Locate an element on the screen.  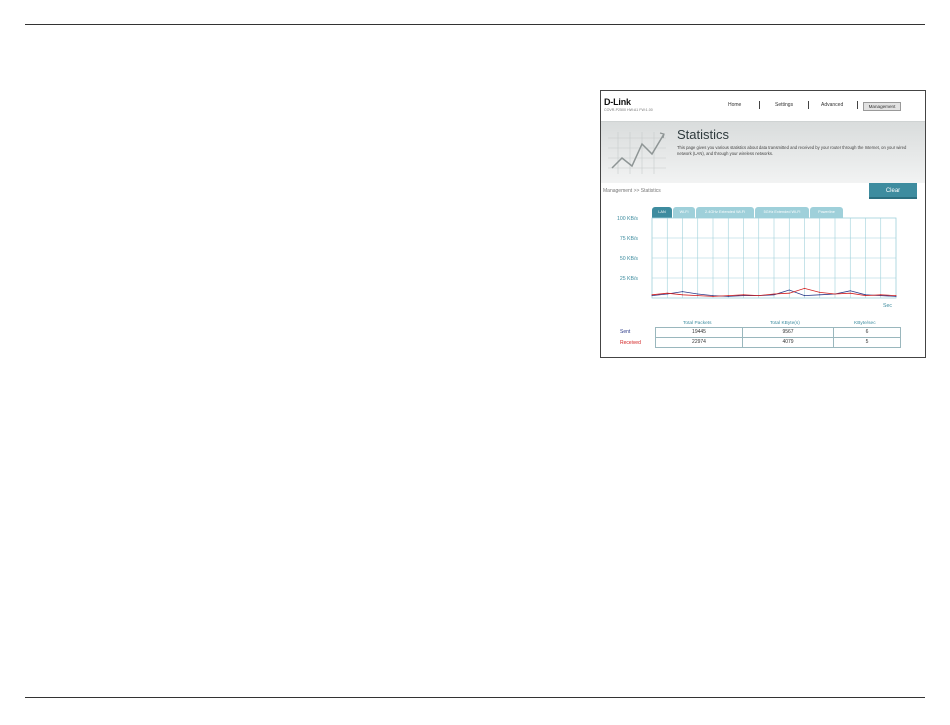
table-cell: 4079 is located at coordinates (788, 342).